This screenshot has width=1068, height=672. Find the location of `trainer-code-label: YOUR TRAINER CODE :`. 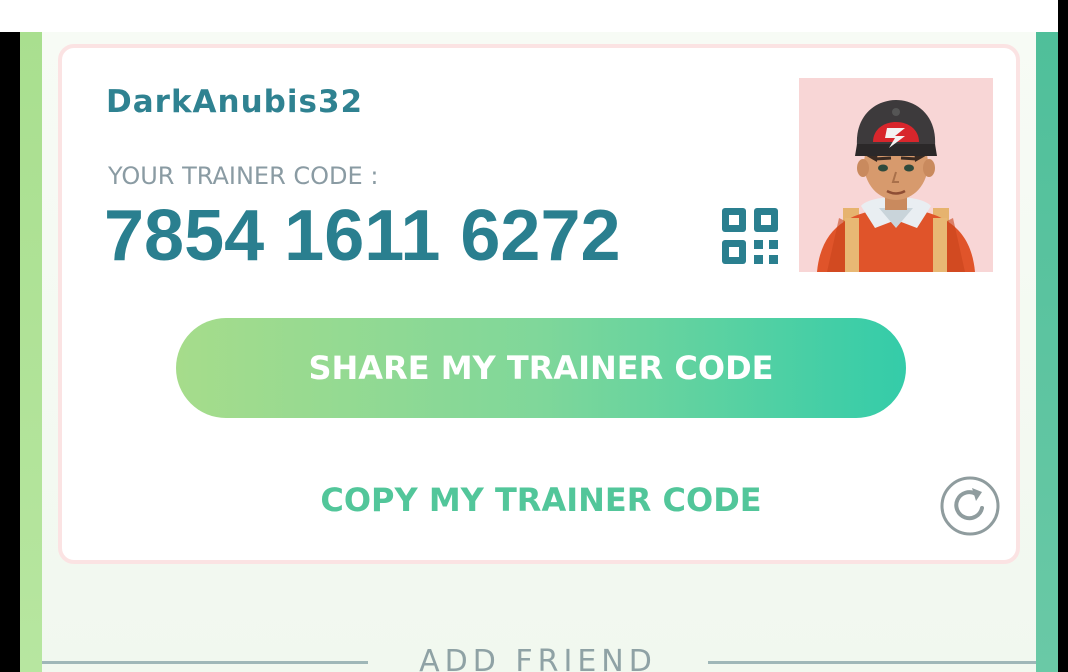

trainer-code-label: YOUR TRAINER CODE : is located at coordinates (243, 176).